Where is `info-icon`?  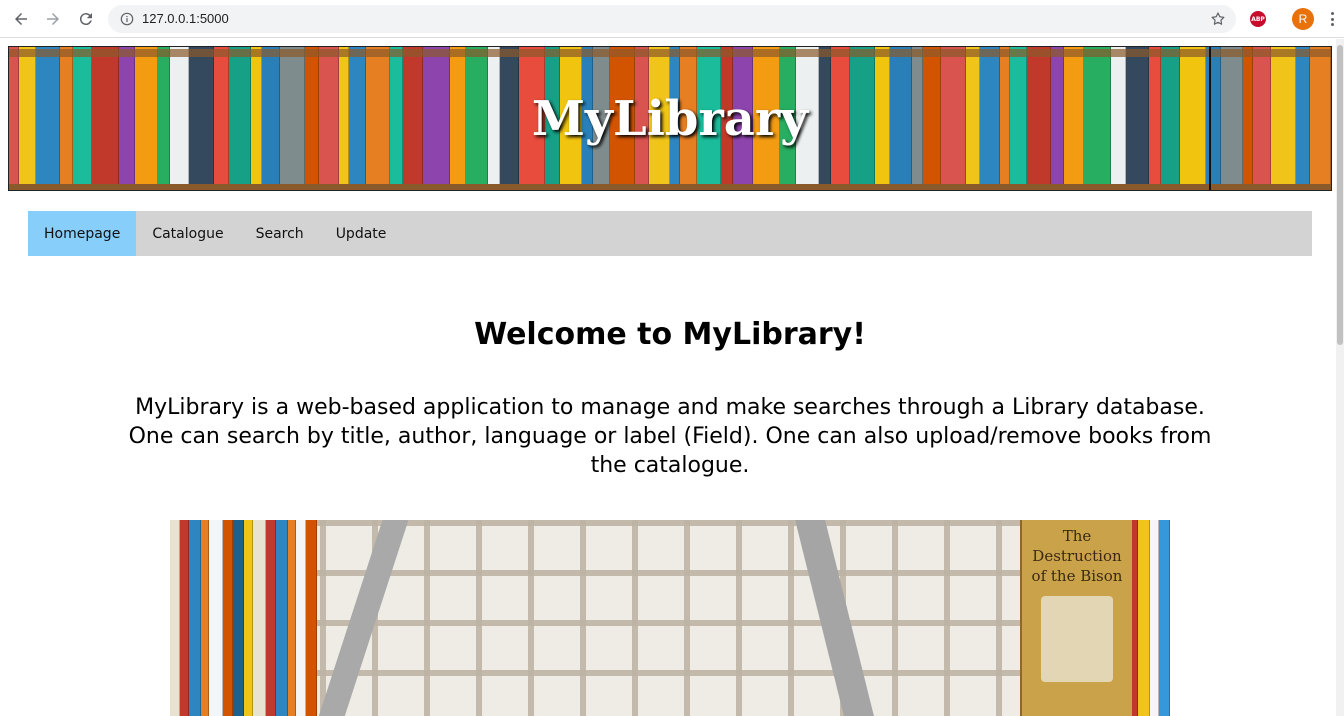
info-icon is located at coordinates (127, 19).